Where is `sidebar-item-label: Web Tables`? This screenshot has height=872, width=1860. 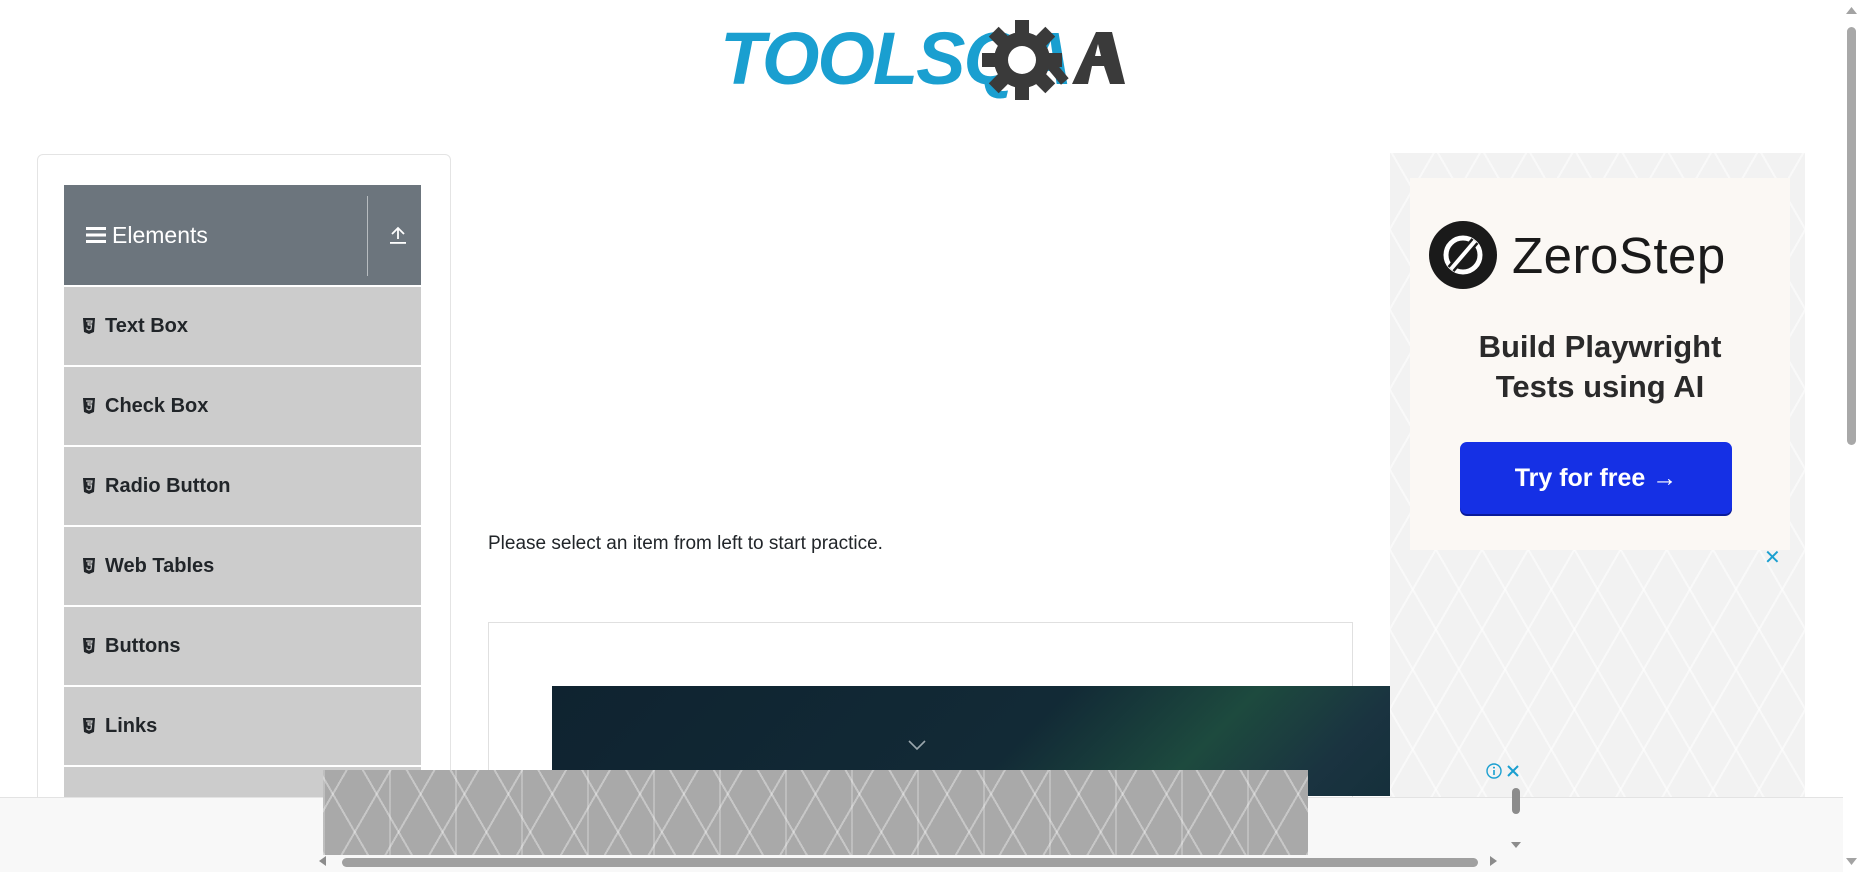
sidebar-item-label: Web Tables is located at coordinates (160, 565).